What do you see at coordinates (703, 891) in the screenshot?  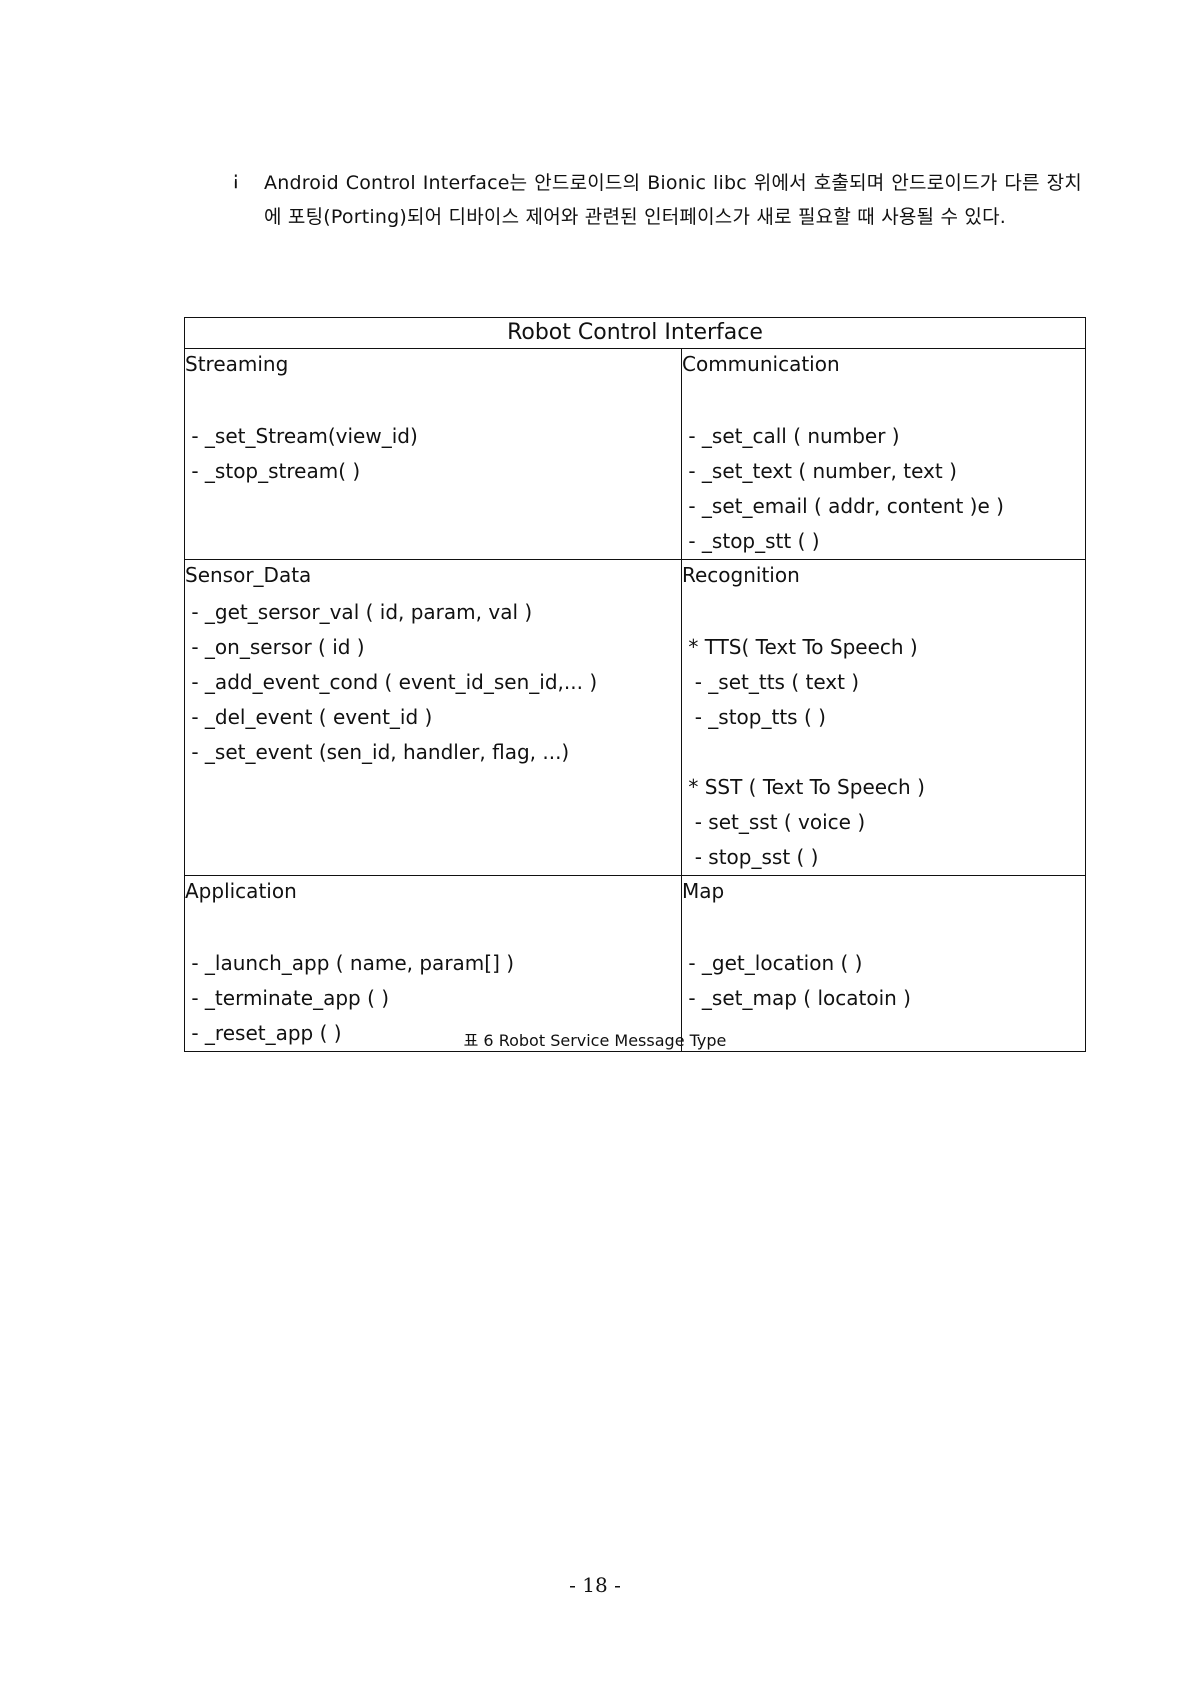 I see `cell-heading: Map` at bounding box center [703, 891].